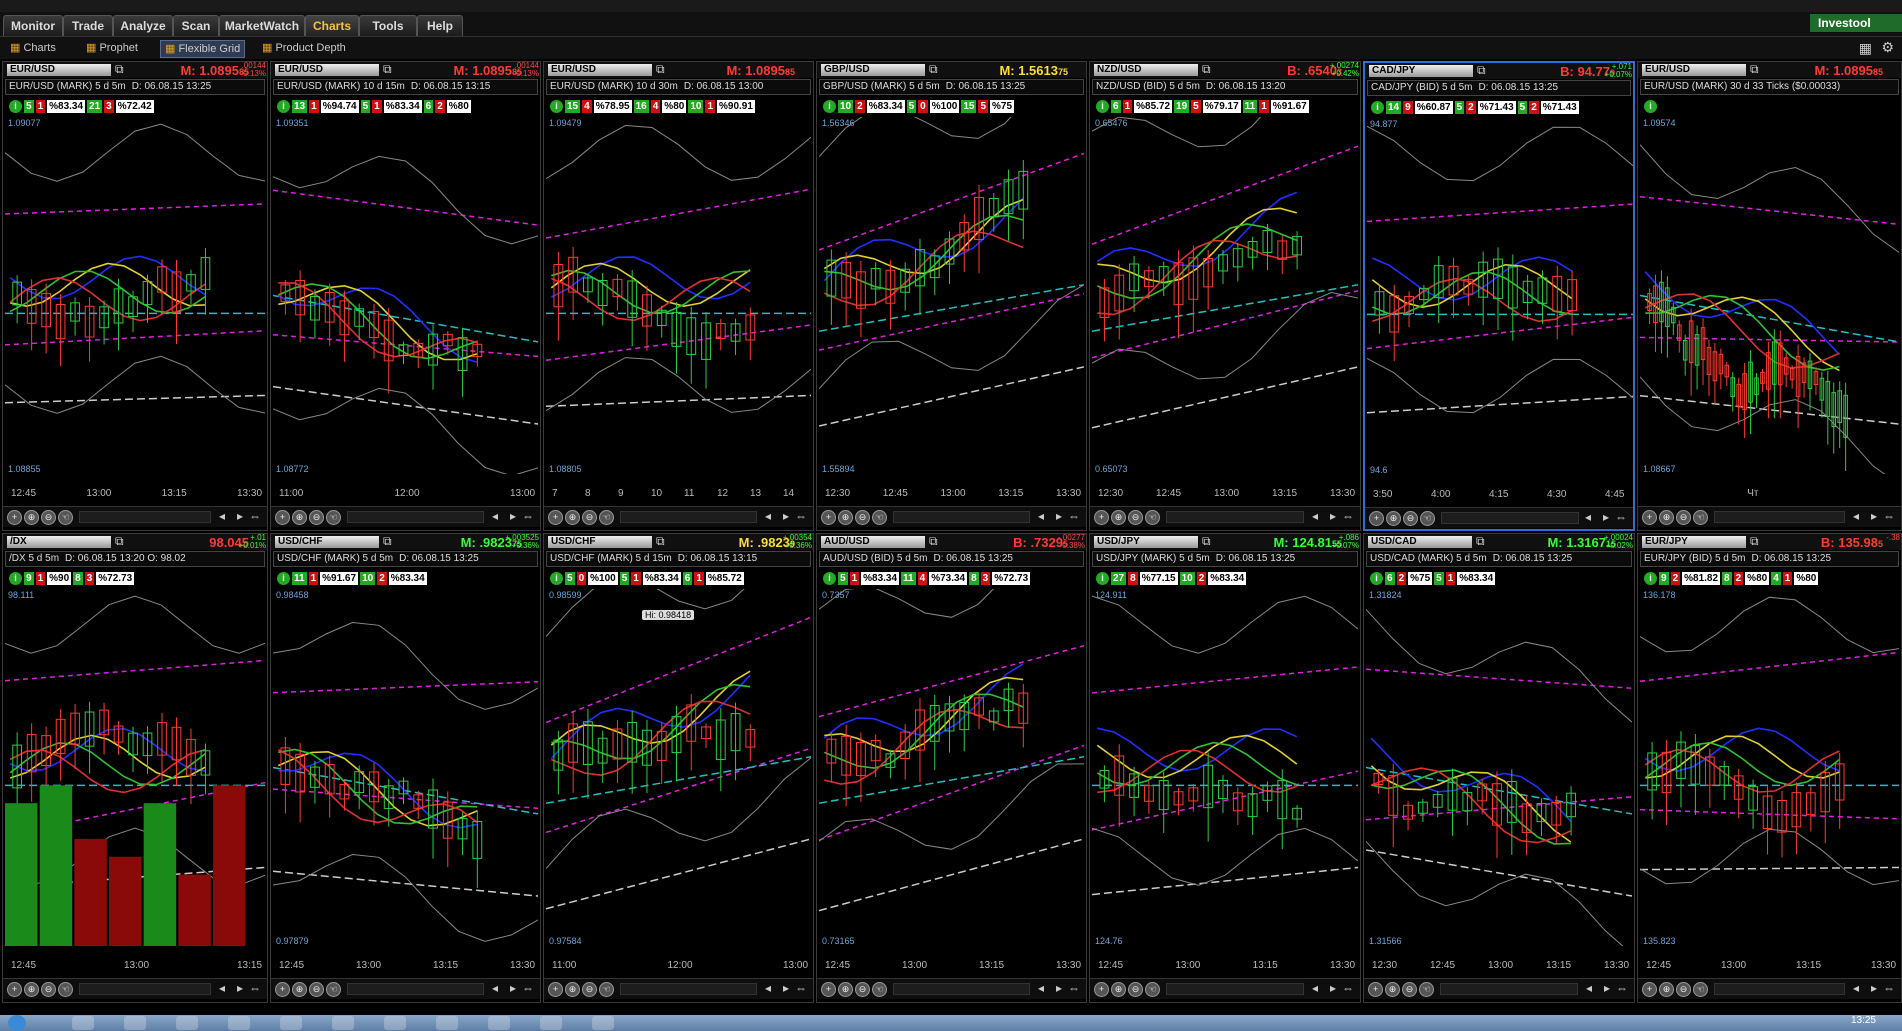 This screenshot has width=1902, height=1031. What do you see at coordinates (83, 1023) in the screenshot?
I see `mail-icon` at bounding box center [83, 1023].